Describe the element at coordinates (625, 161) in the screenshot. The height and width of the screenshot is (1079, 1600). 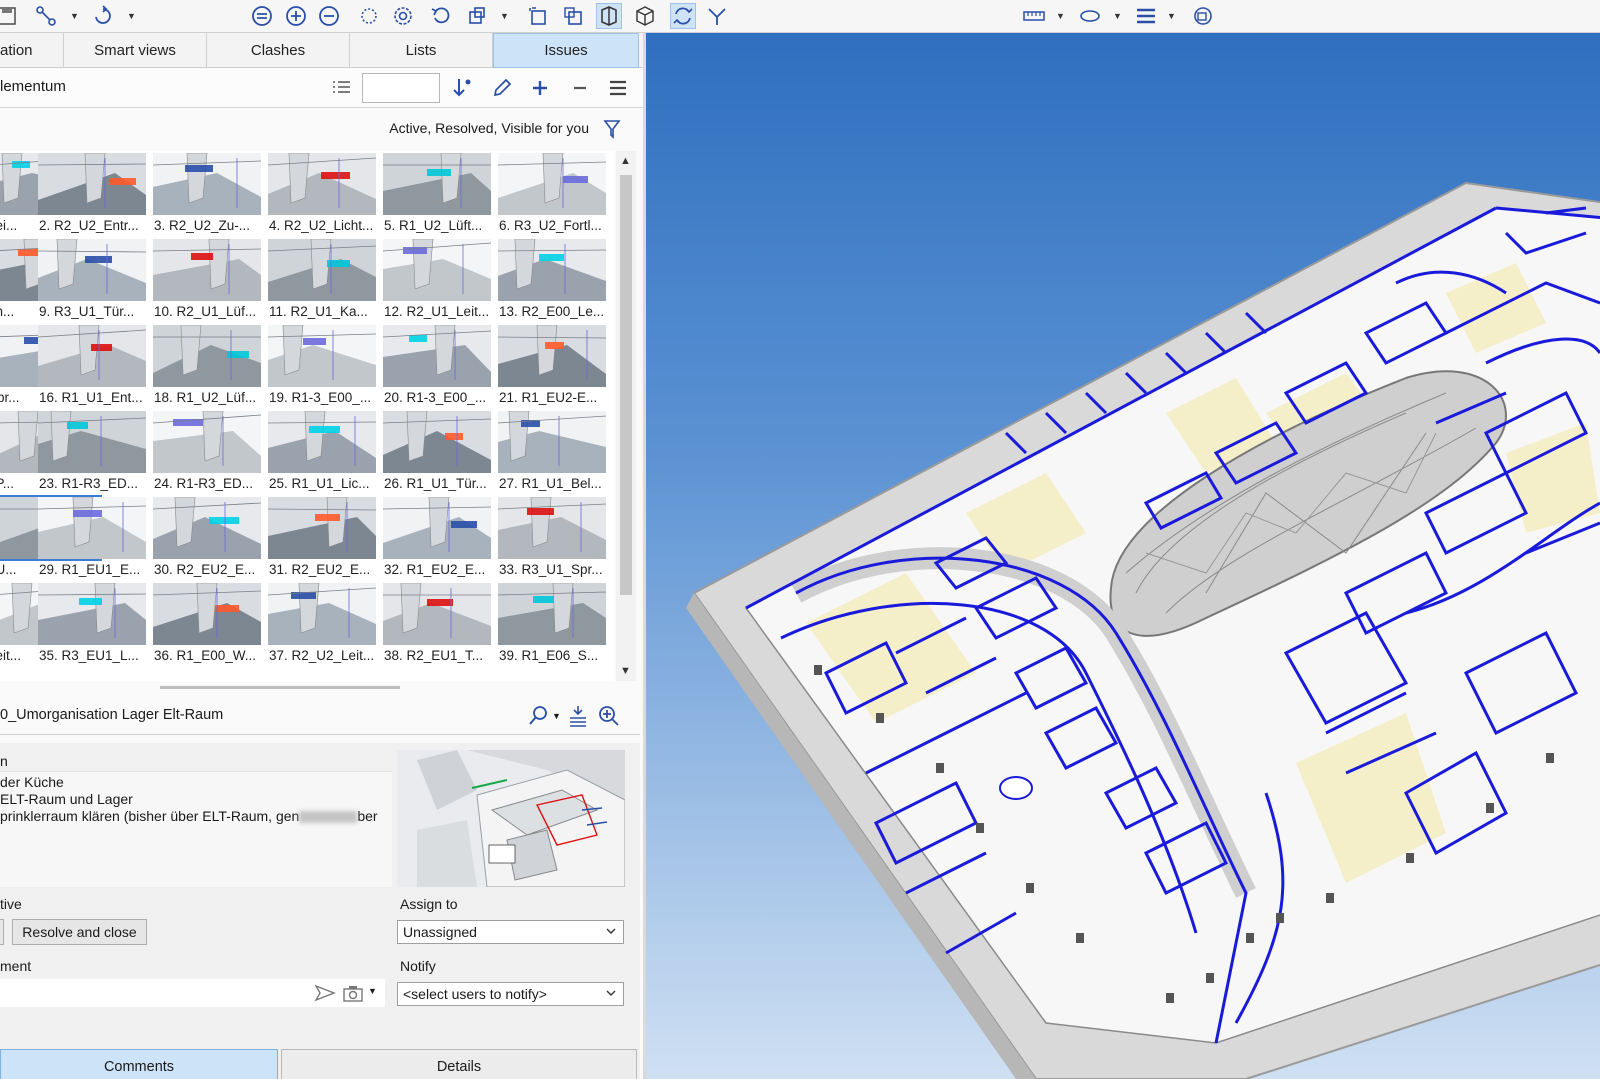
I see `chevron-up-icon: ▲` at that location.